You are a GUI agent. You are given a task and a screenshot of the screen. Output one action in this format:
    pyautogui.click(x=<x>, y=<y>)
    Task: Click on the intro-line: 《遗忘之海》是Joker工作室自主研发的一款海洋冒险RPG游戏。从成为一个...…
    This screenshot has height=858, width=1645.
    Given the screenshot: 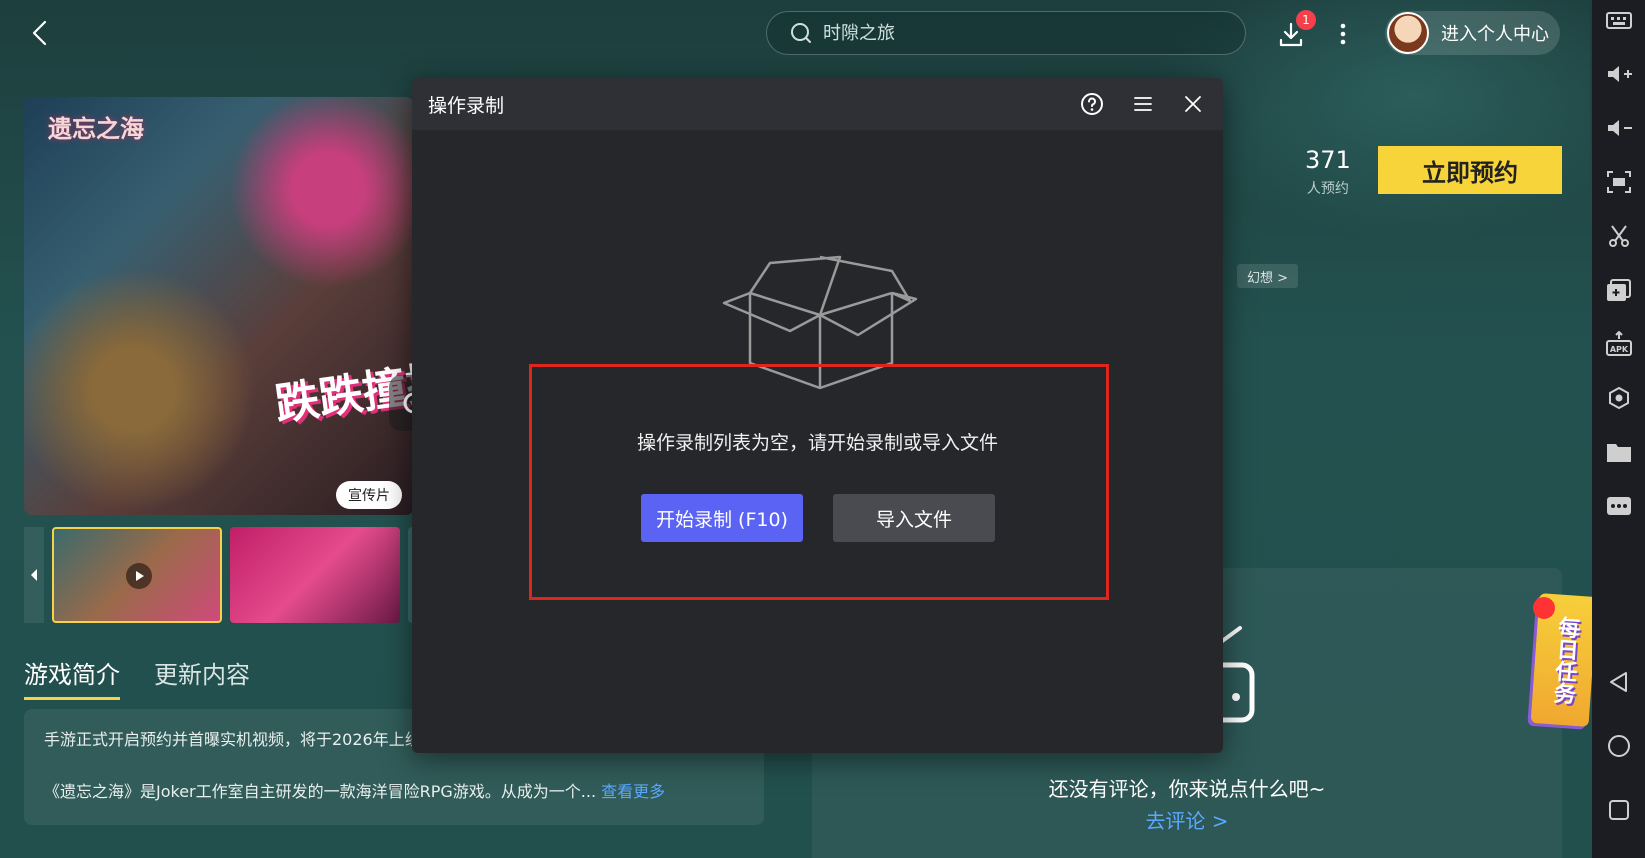 What is the action you would take?
    pyautogui.click(x=394, y=792)
    